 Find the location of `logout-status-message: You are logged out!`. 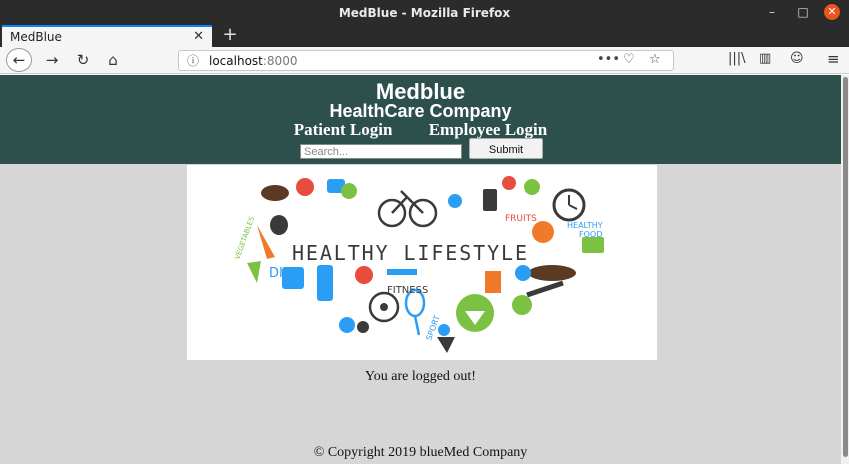

logout-status-message: You are logged out! is located at coordinates (420, 376).